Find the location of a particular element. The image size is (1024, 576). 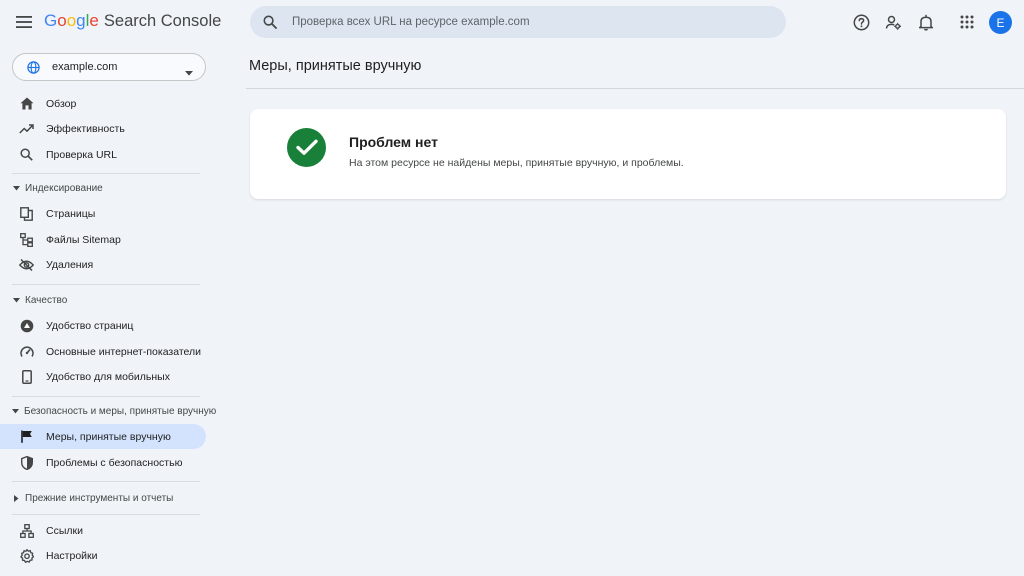

notifications-icon is located at coordinates (926, 22).